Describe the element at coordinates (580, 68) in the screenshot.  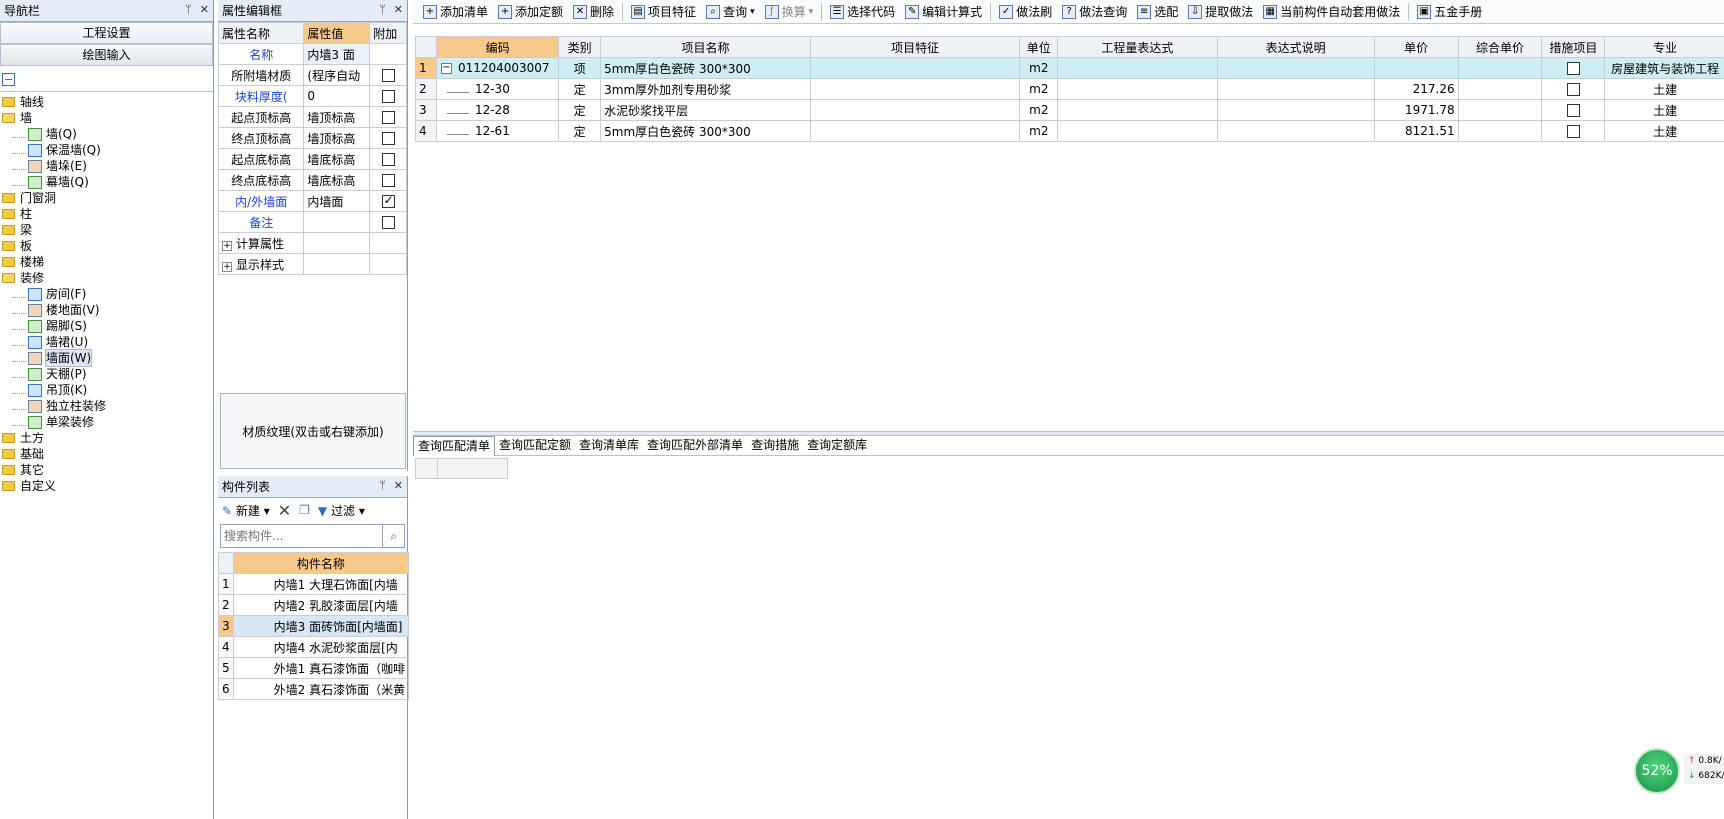
I see `cell-type: 项` at that location.